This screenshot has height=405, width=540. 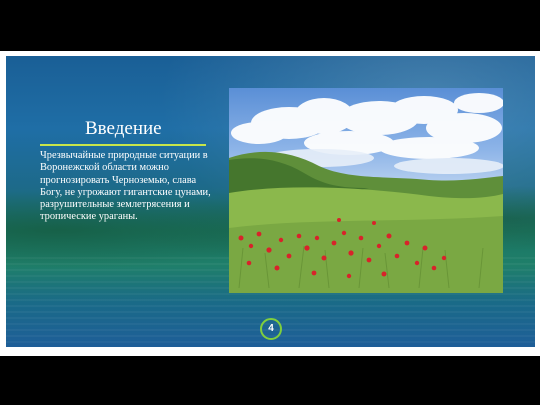 I want to click on page-number-badge: 4, so click(x=271, y=329).